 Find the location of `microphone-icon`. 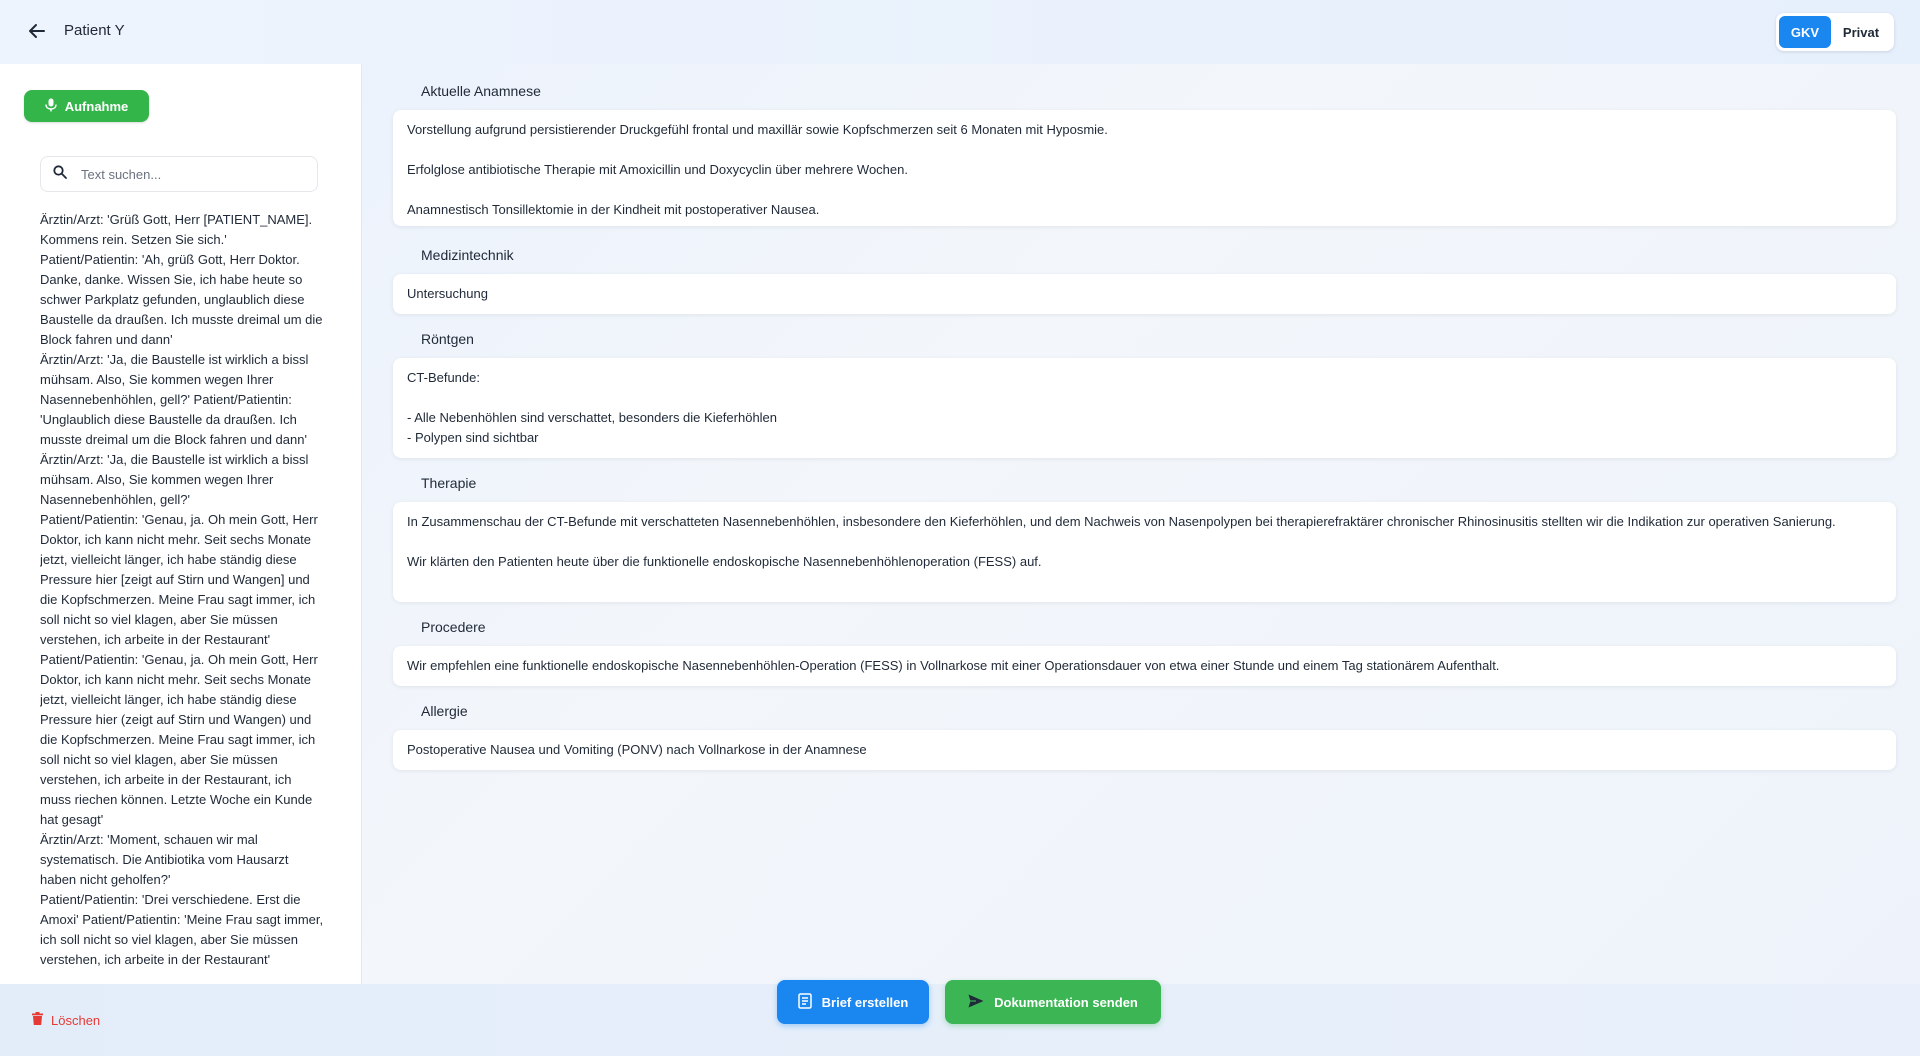

microphone-icon is located at coordinates (51, 106).